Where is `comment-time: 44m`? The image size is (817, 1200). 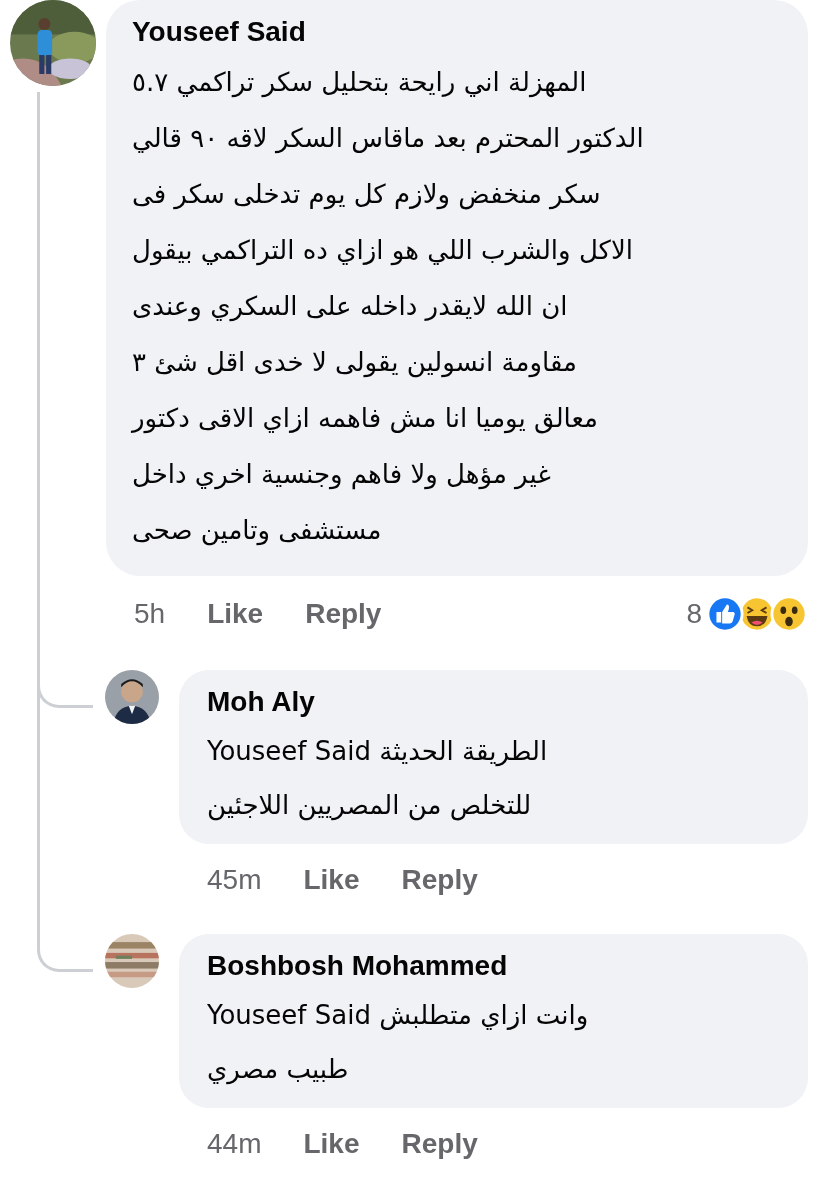
comment-time: 44m is located at coordinates (234, 1144).